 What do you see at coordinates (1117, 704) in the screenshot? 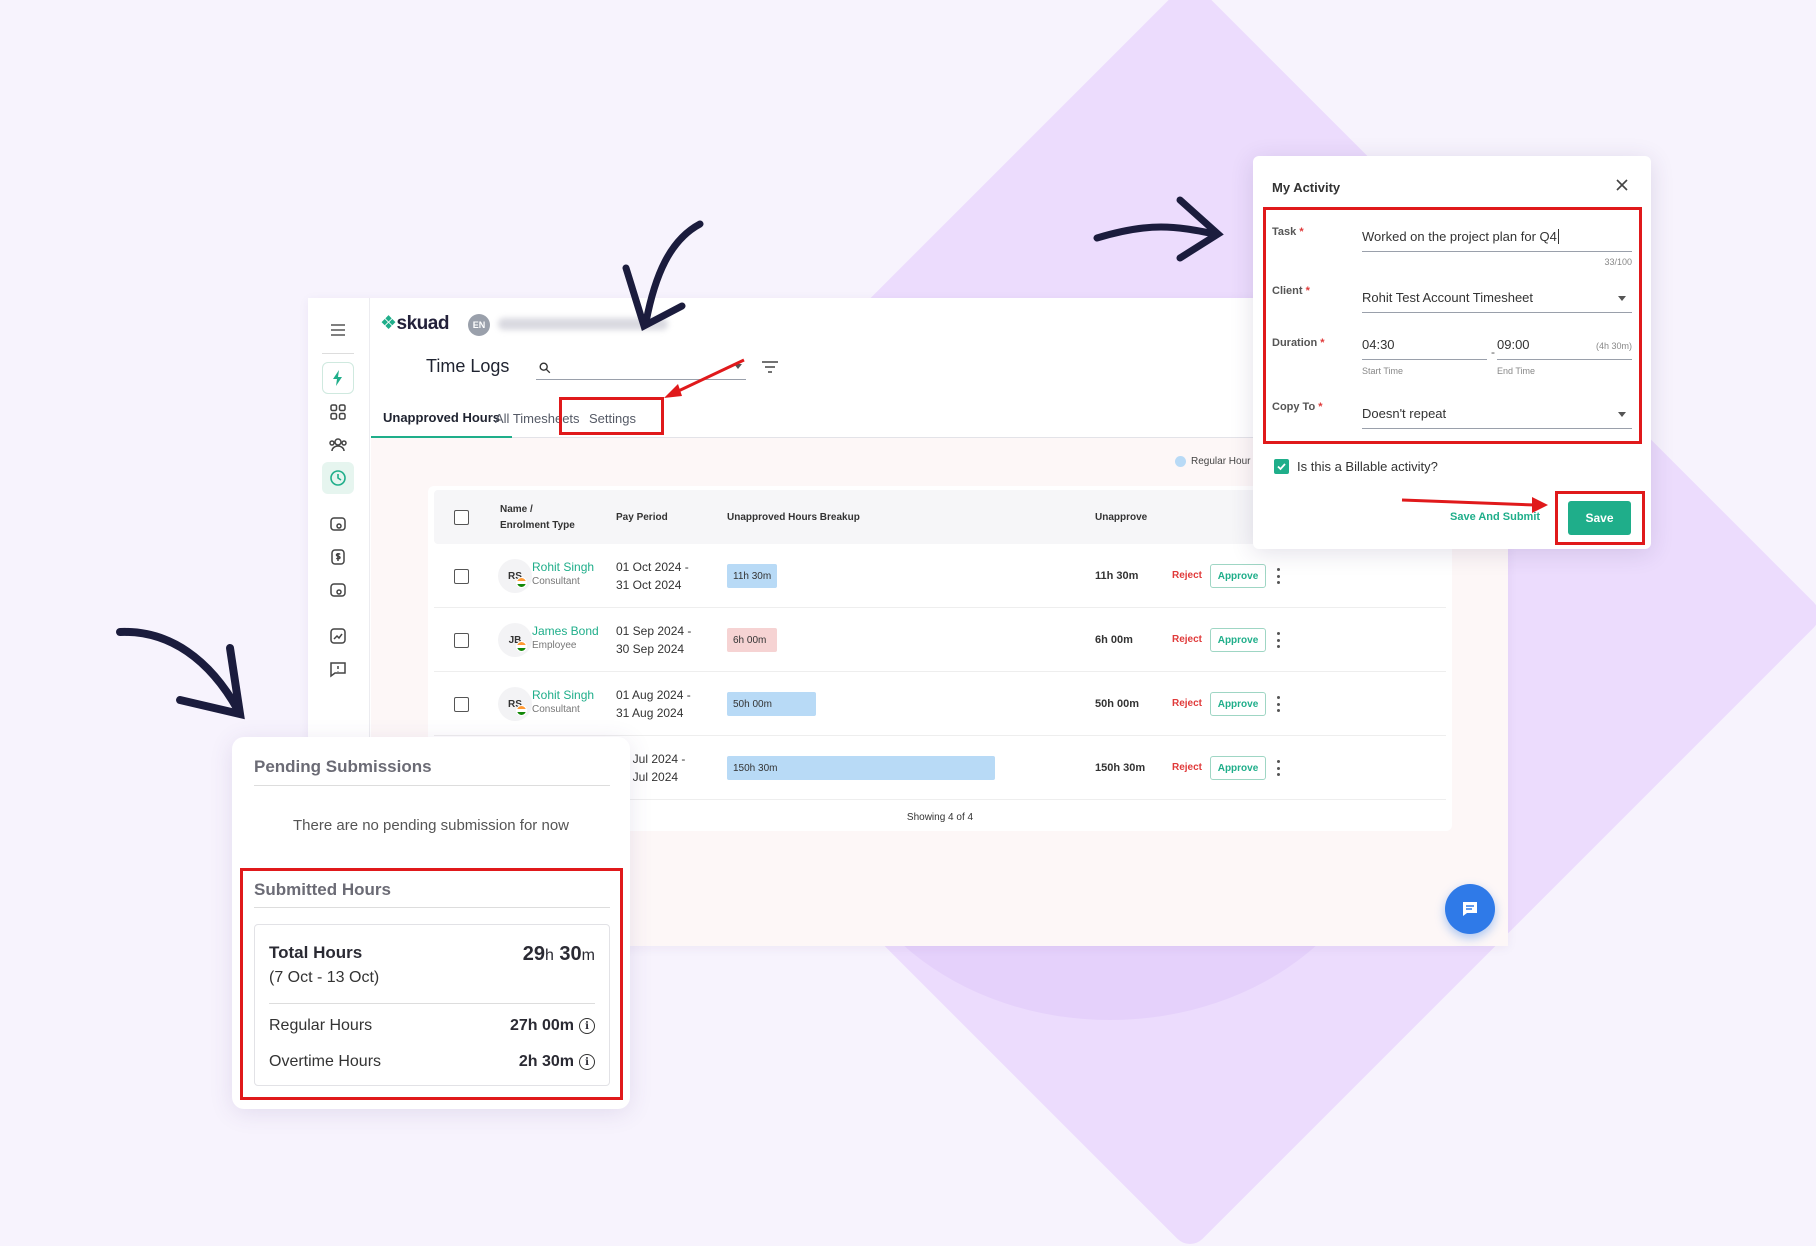
I see `unapproved-hours: 50h 00m` at bounding box center [1117, 704].